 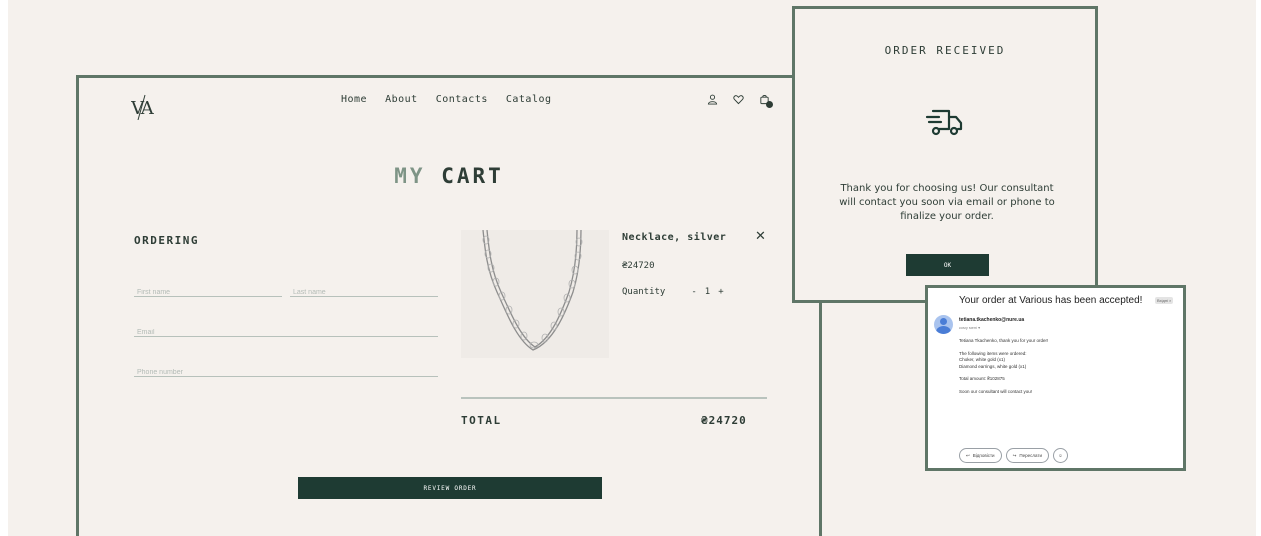 I want to click on quantity-stepper: Quantity - 1 +, so click(x=673, y=292).